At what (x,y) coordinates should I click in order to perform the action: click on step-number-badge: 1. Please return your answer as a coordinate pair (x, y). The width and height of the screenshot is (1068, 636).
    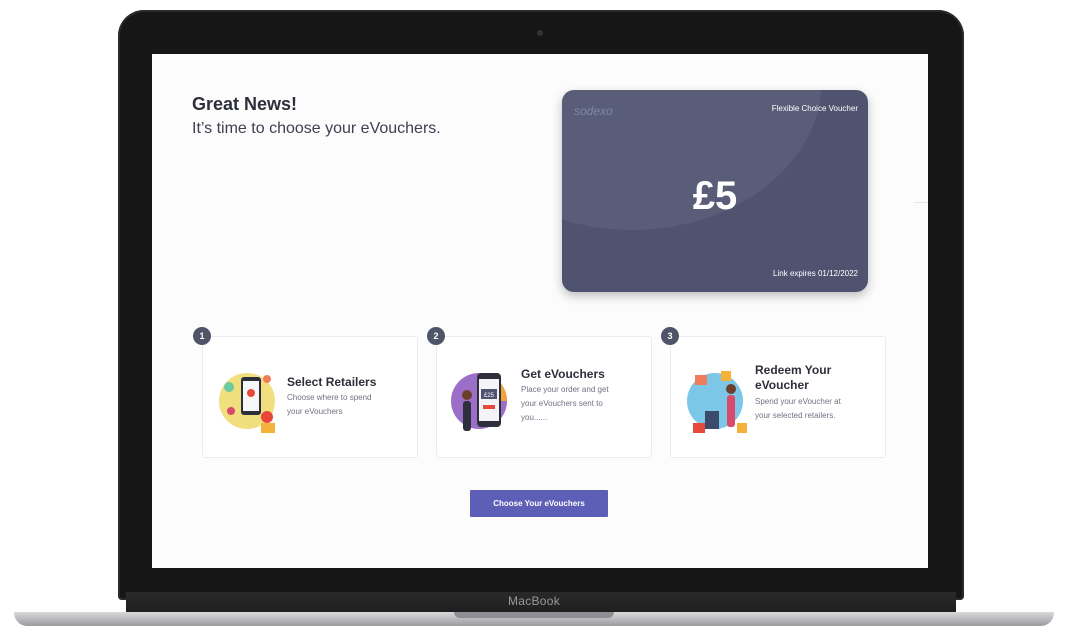
    Looking at the image, I should click on (202, 336).